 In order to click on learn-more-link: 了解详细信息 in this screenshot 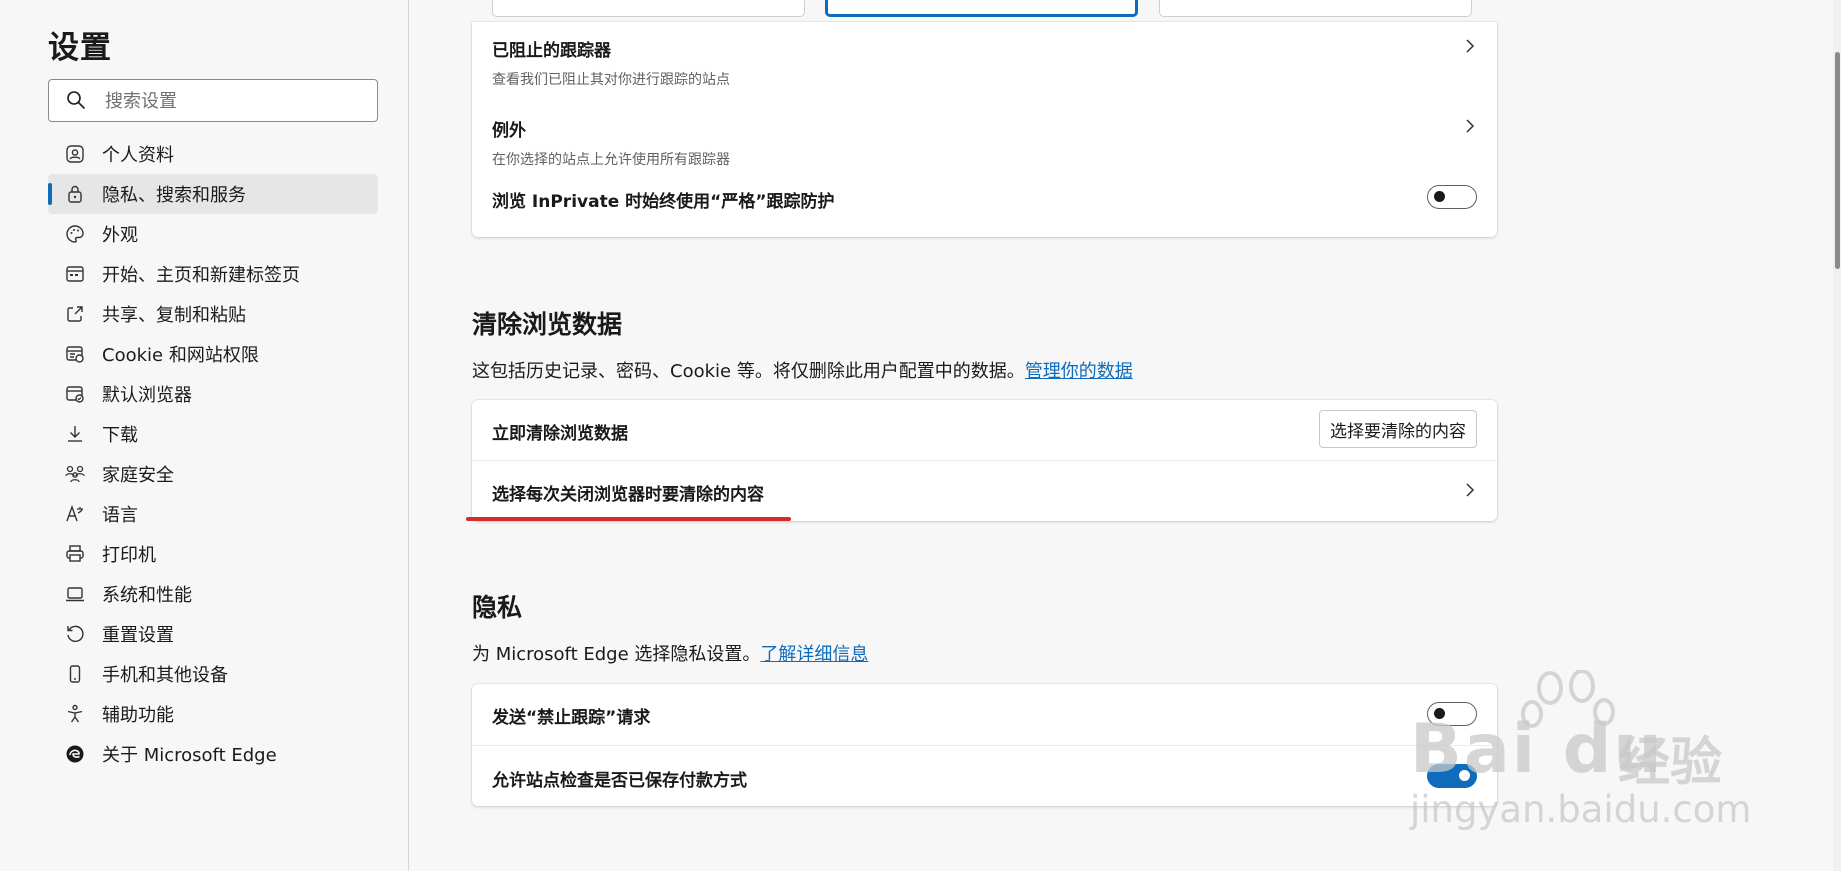, I will do `click(814, 654)`.